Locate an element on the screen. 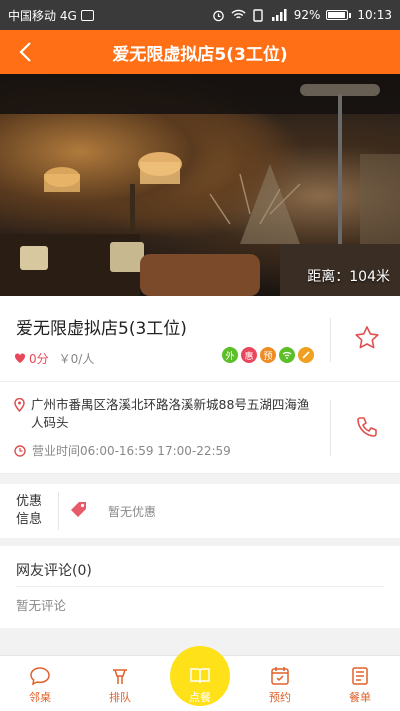  promotion-label: 优惠信息 is located at coordinates (29, 510).